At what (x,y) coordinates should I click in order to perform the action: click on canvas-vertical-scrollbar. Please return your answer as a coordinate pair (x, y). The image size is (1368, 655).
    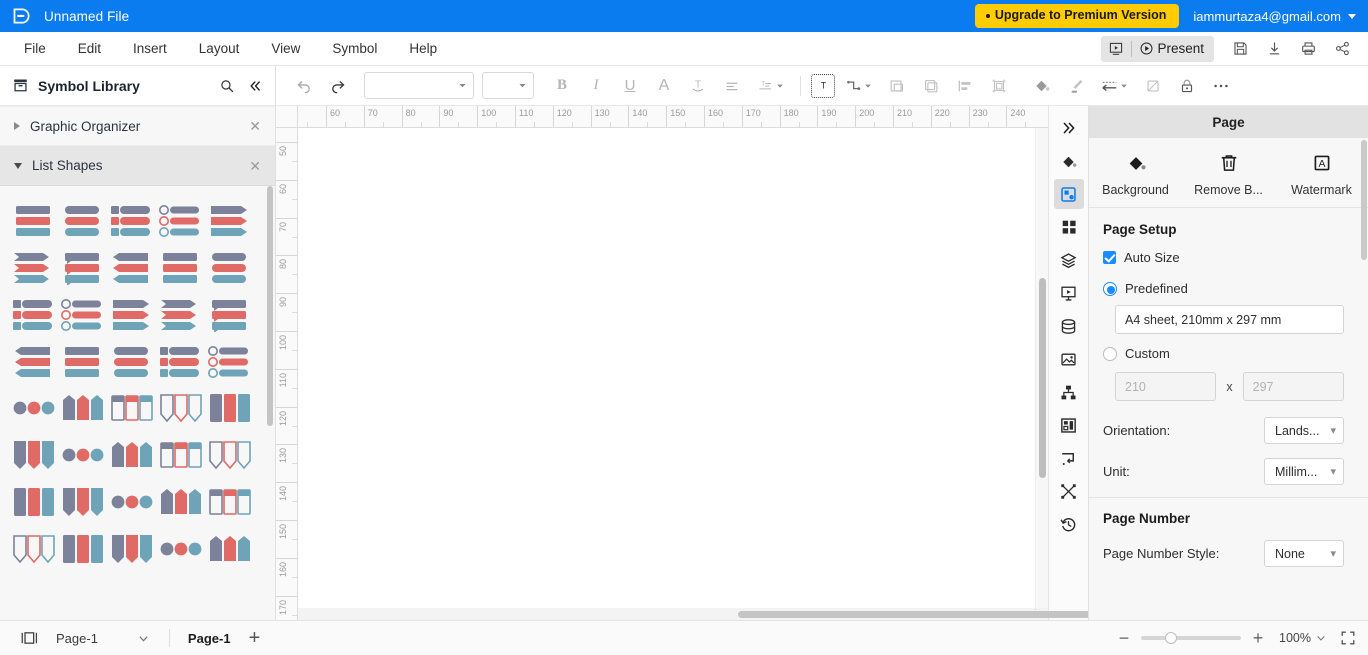
    Looking at the image, I should click on (1041, 368).